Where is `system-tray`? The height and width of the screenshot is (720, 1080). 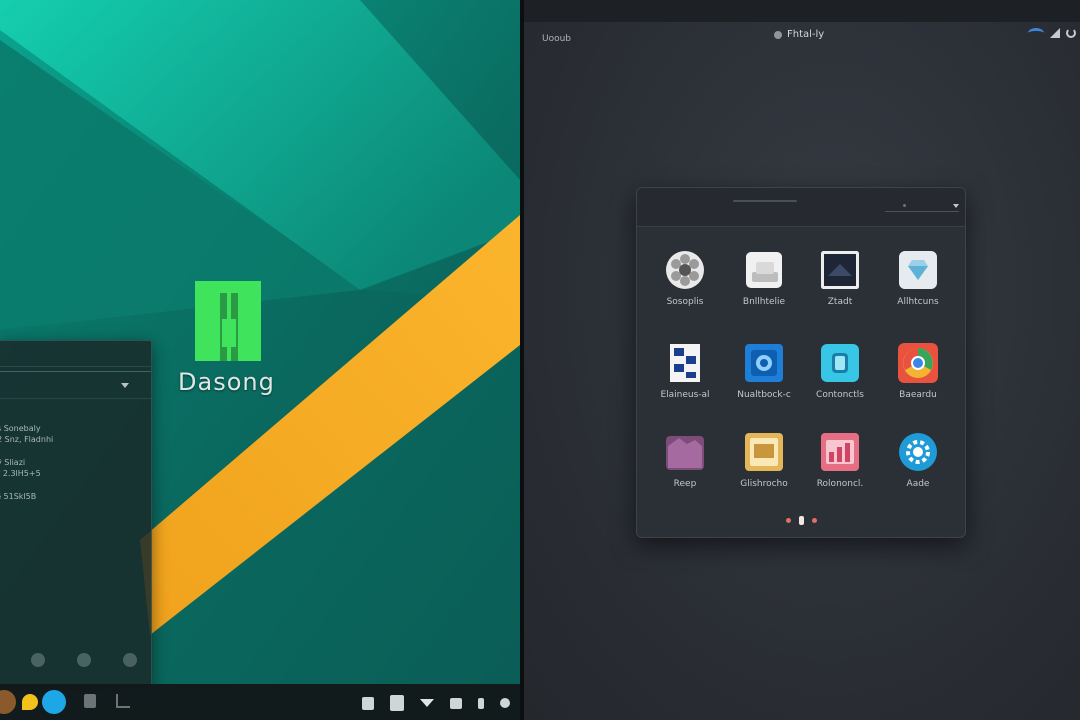 system-tray is located at coordinates (436, 703).